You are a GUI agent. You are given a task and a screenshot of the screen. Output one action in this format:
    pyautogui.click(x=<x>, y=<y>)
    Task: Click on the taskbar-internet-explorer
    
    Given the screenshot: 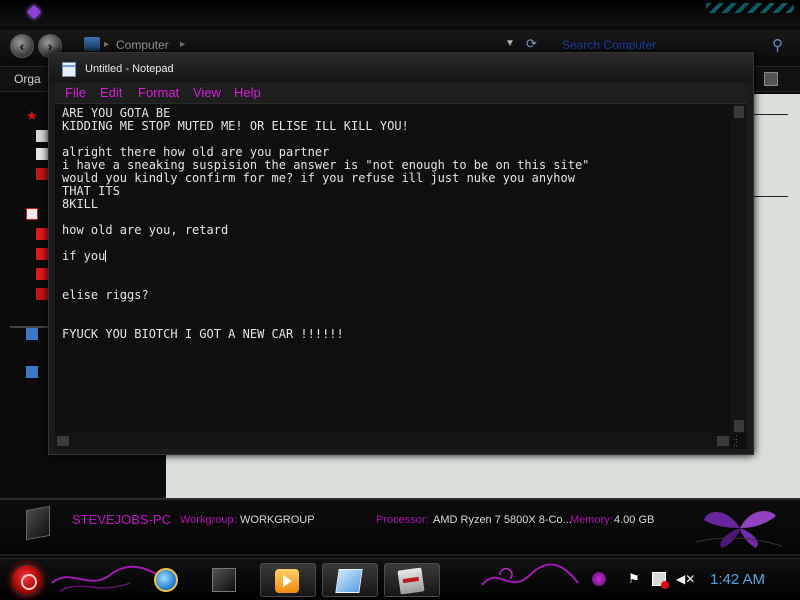 What is the action you would take?
    pyautogui.click(x=168, y=580)
    